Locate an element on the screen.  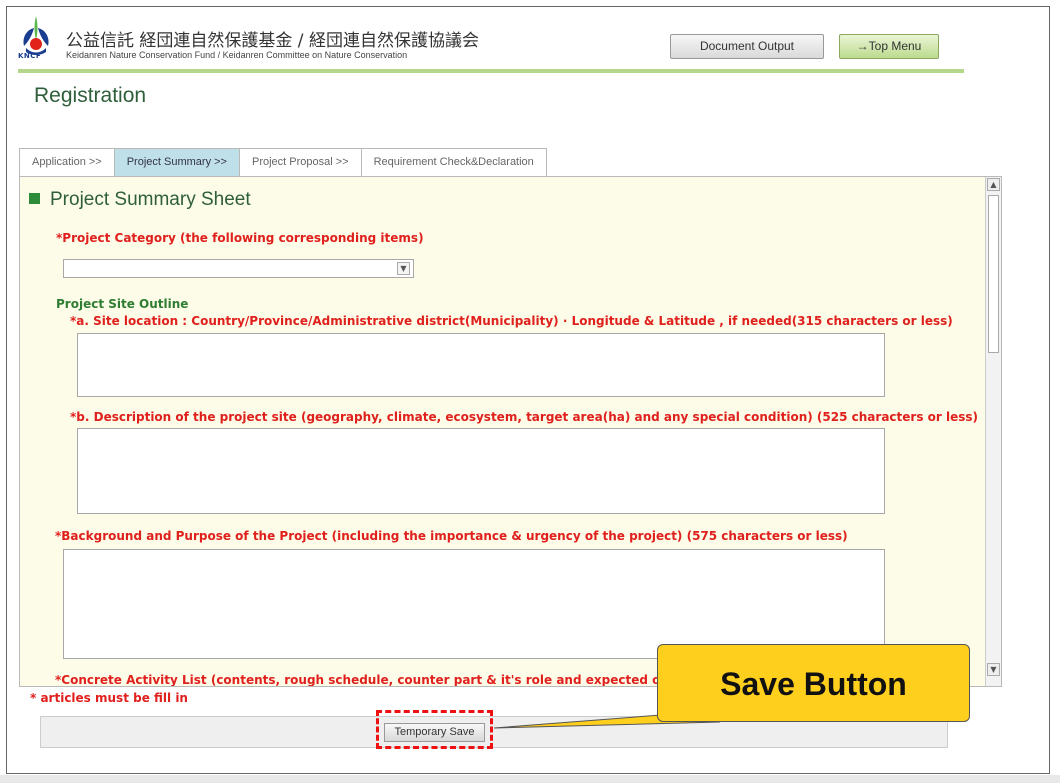
bottom-strip is located at coordinates (530, 779).